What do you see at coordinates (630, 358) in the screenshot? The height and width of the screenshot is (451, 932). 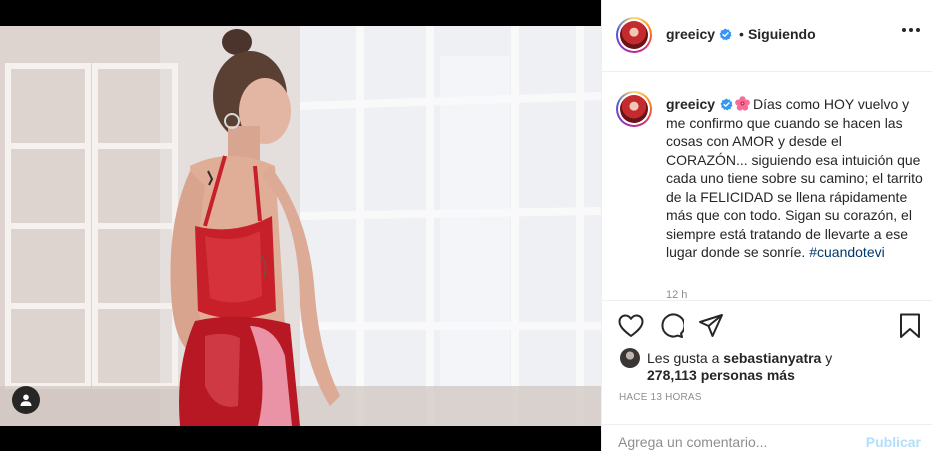 I see `liker-avatar` at bounding box center [630, 358].